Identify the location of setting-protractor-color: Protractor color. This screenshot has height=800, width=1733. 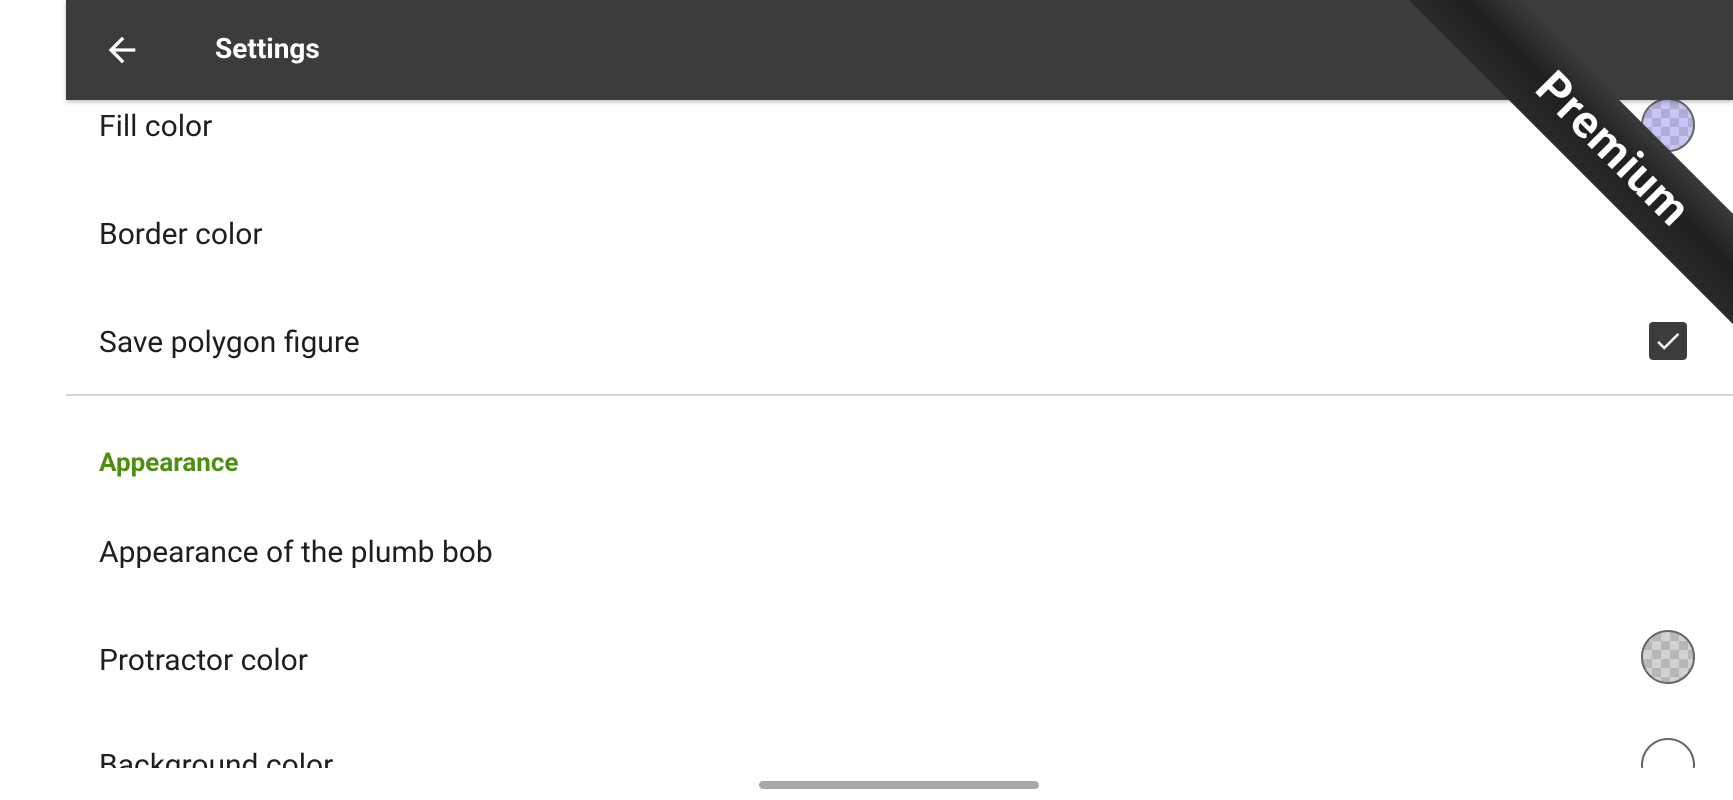
(899, 659).